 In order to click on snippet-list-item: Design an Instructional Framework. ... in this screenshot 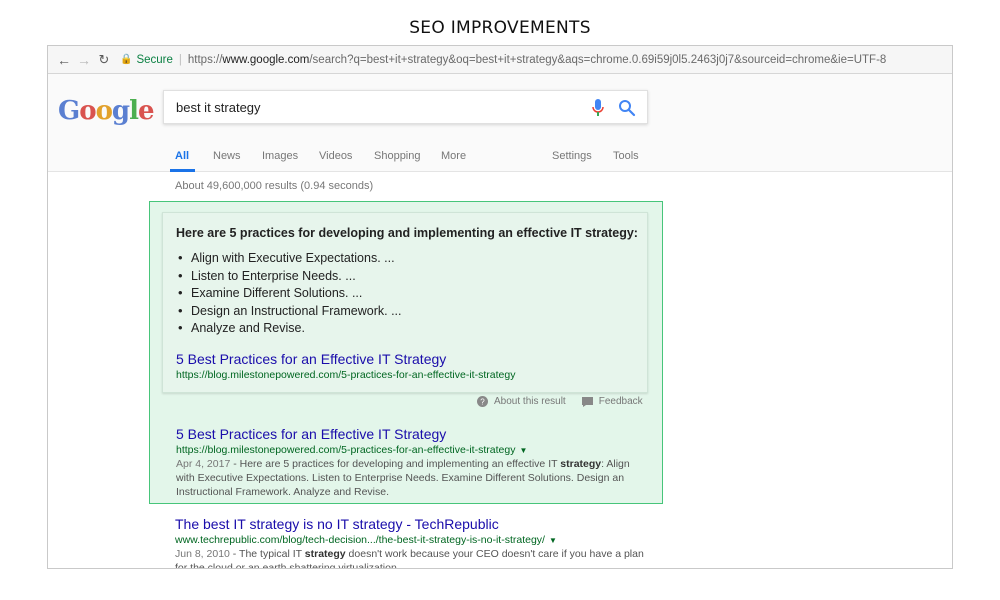, I will do `click(289, 312)`.